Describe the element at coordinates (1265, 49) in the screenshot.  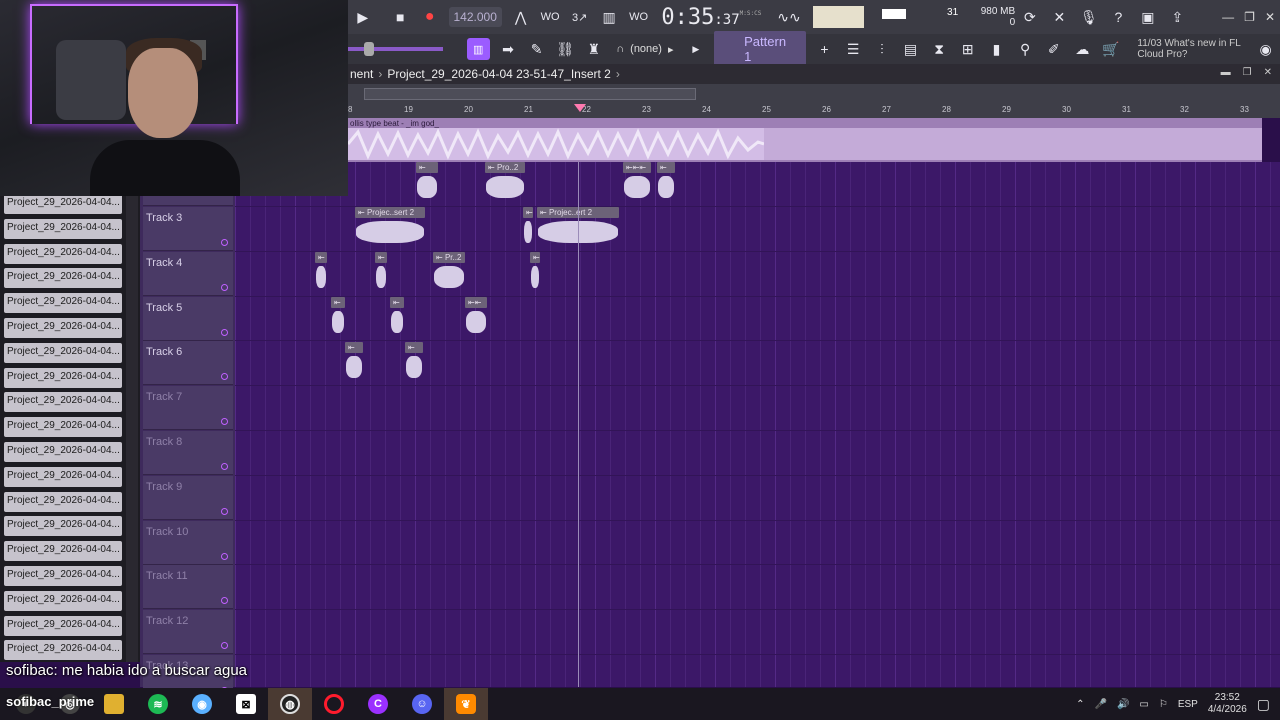
I see `globe-icon: ◉` at that location.